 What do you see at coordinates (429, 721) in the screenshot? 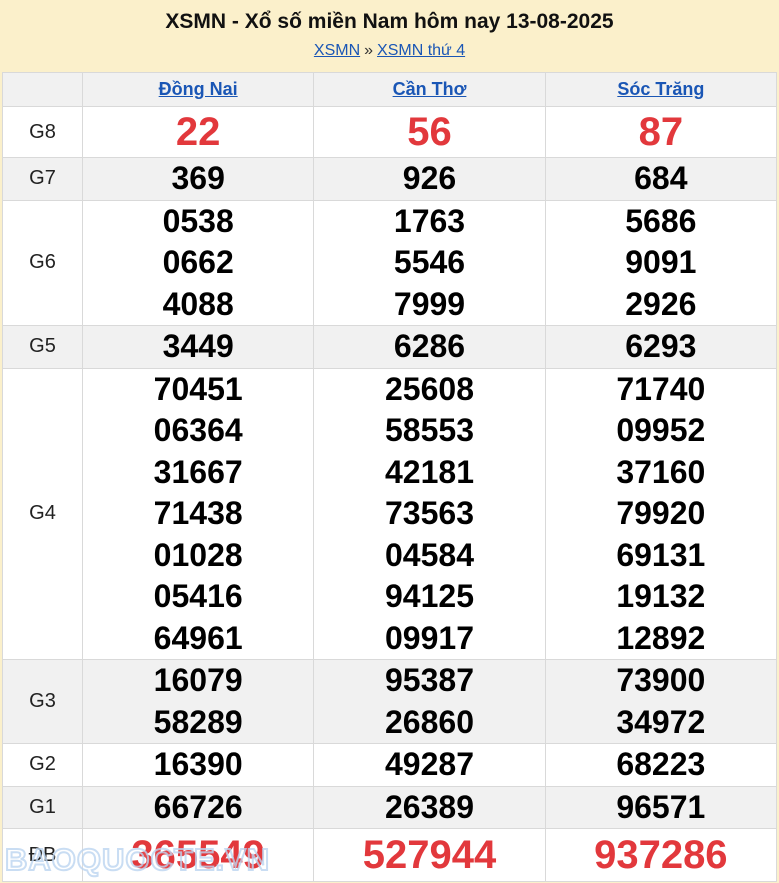
I see `result-number: 26860` at bounding box center [429, 721].